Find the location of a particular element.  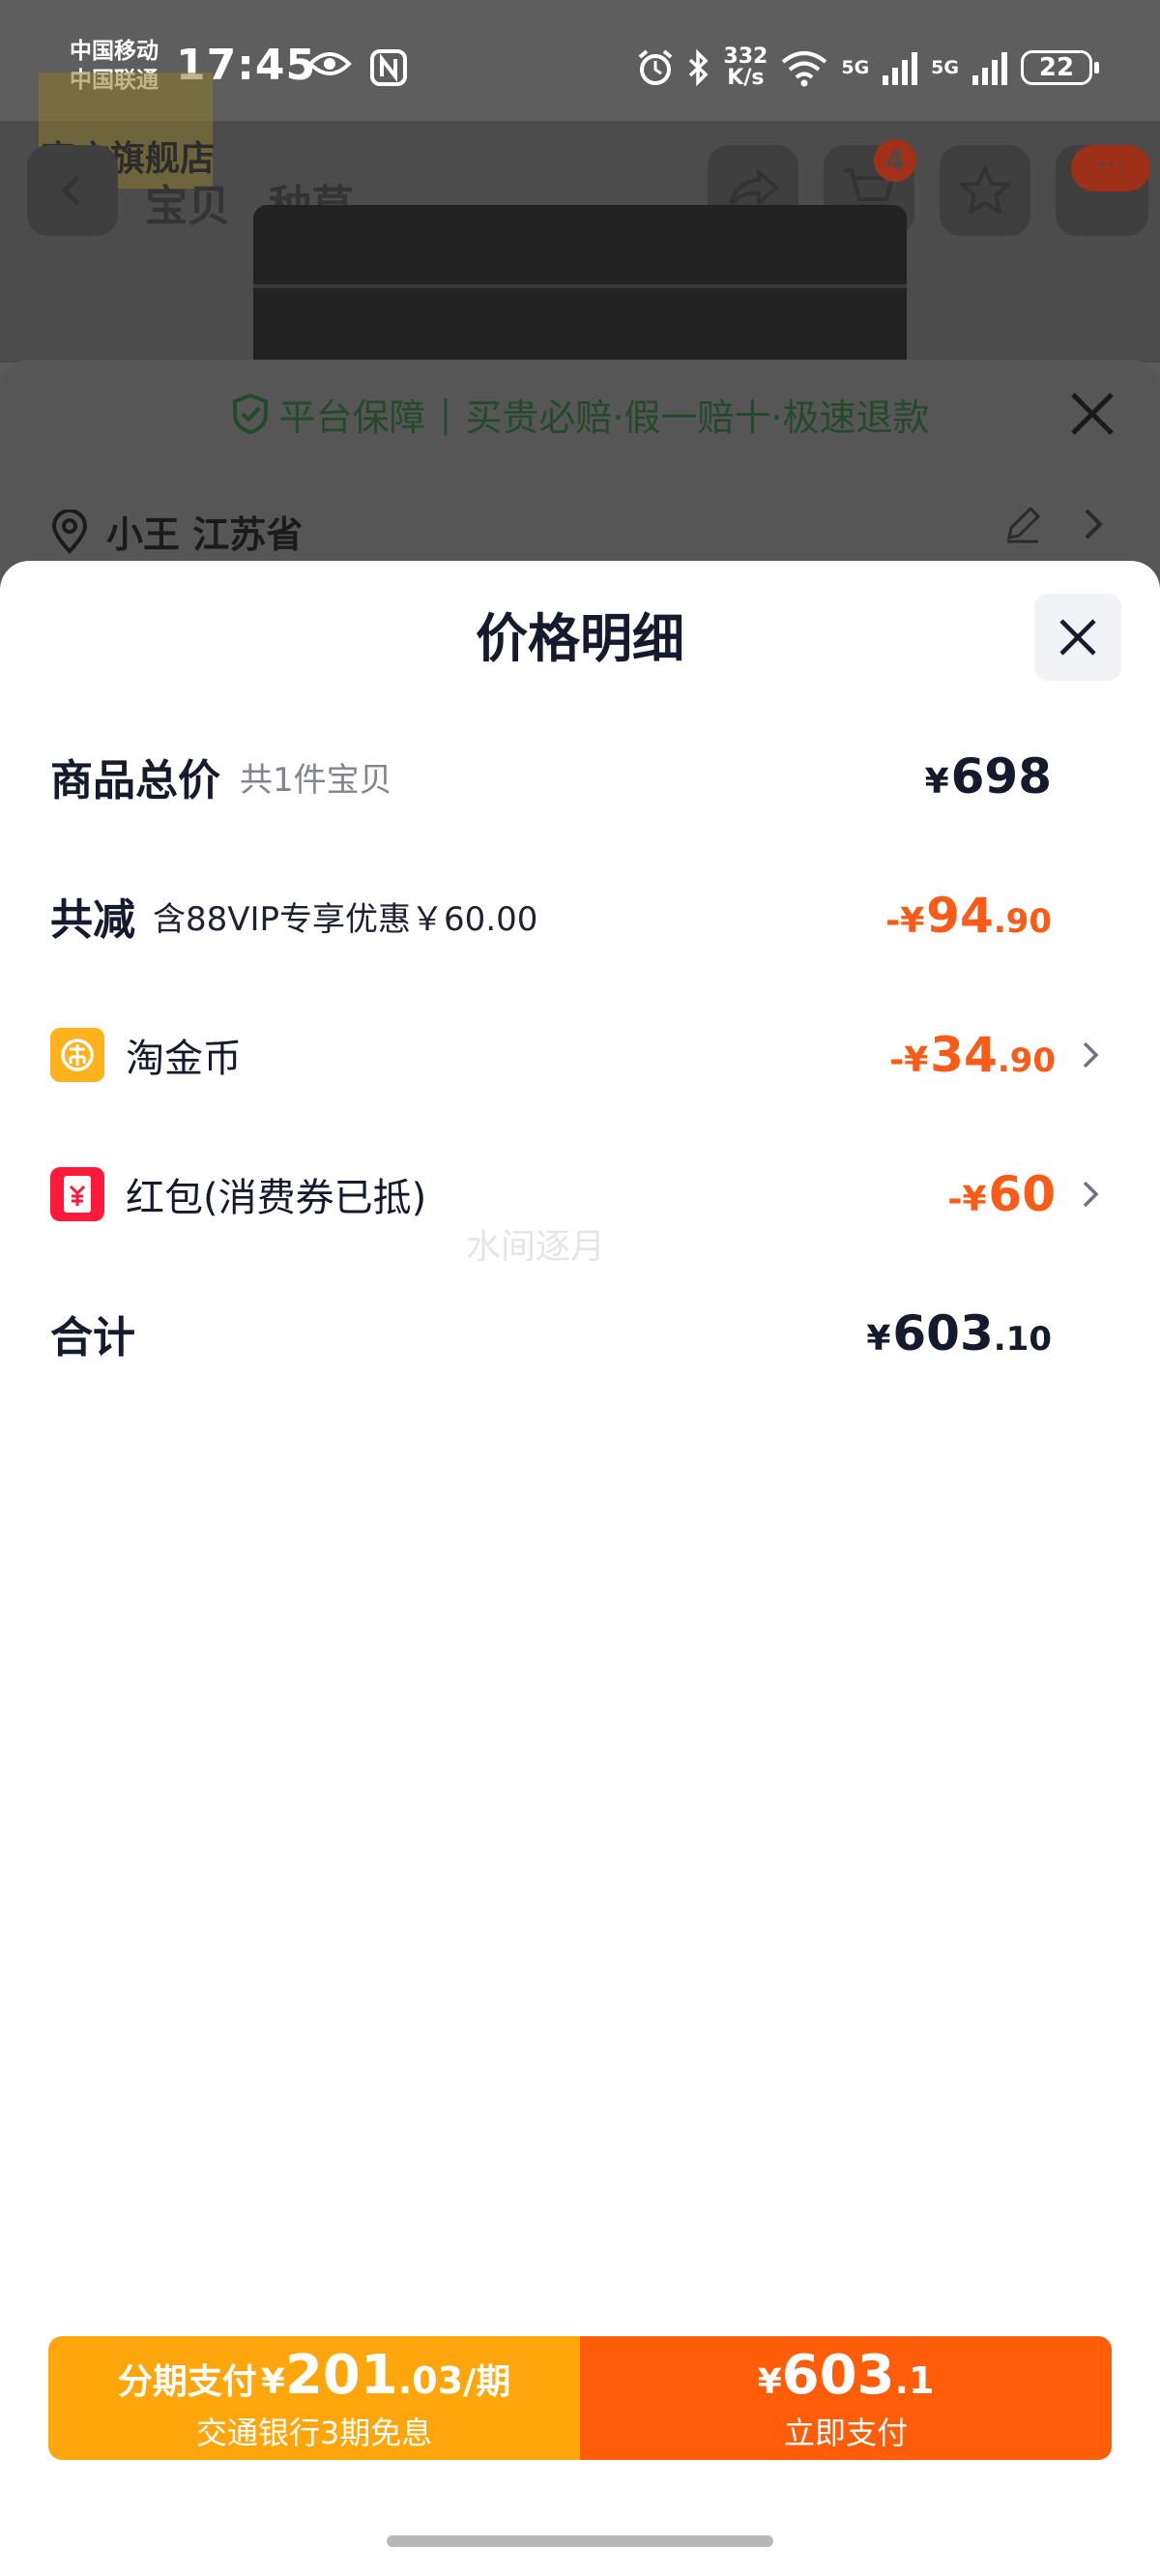

address-name: 小王 江苏省 is located at coordinates (205, 534).